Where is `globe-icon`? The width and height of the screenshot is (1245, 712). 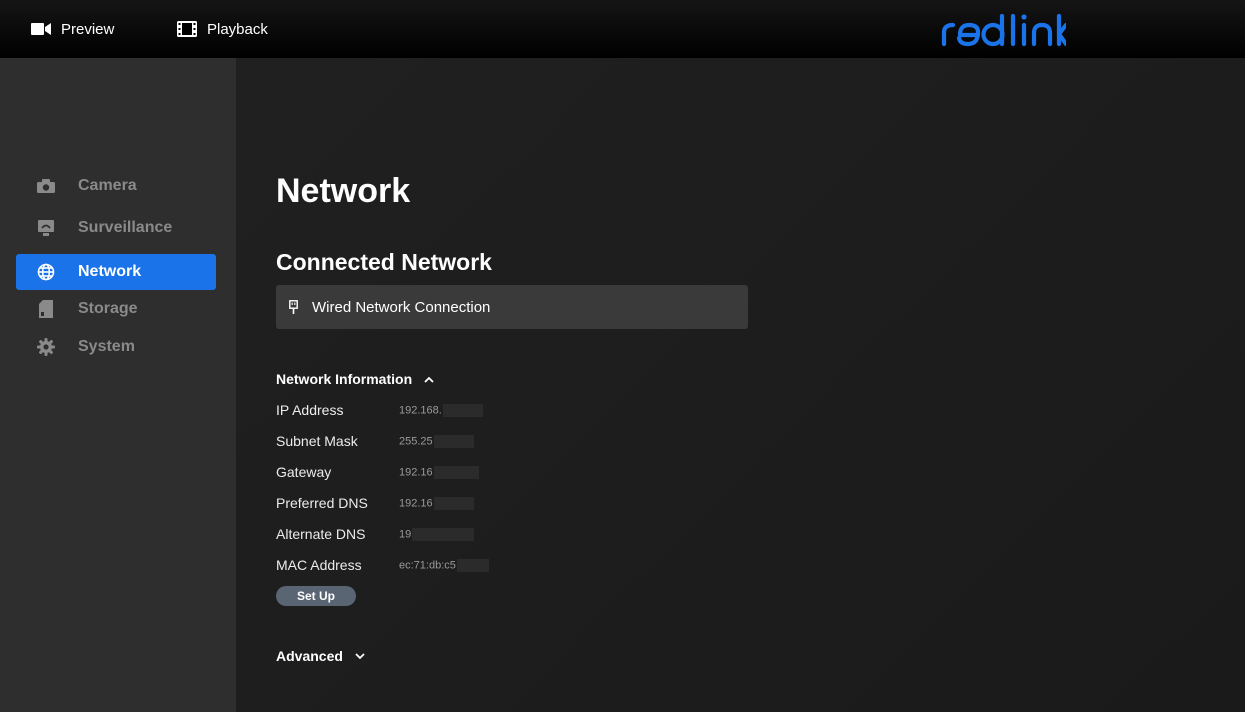 globe-icon is located at coordinates (46, 272).